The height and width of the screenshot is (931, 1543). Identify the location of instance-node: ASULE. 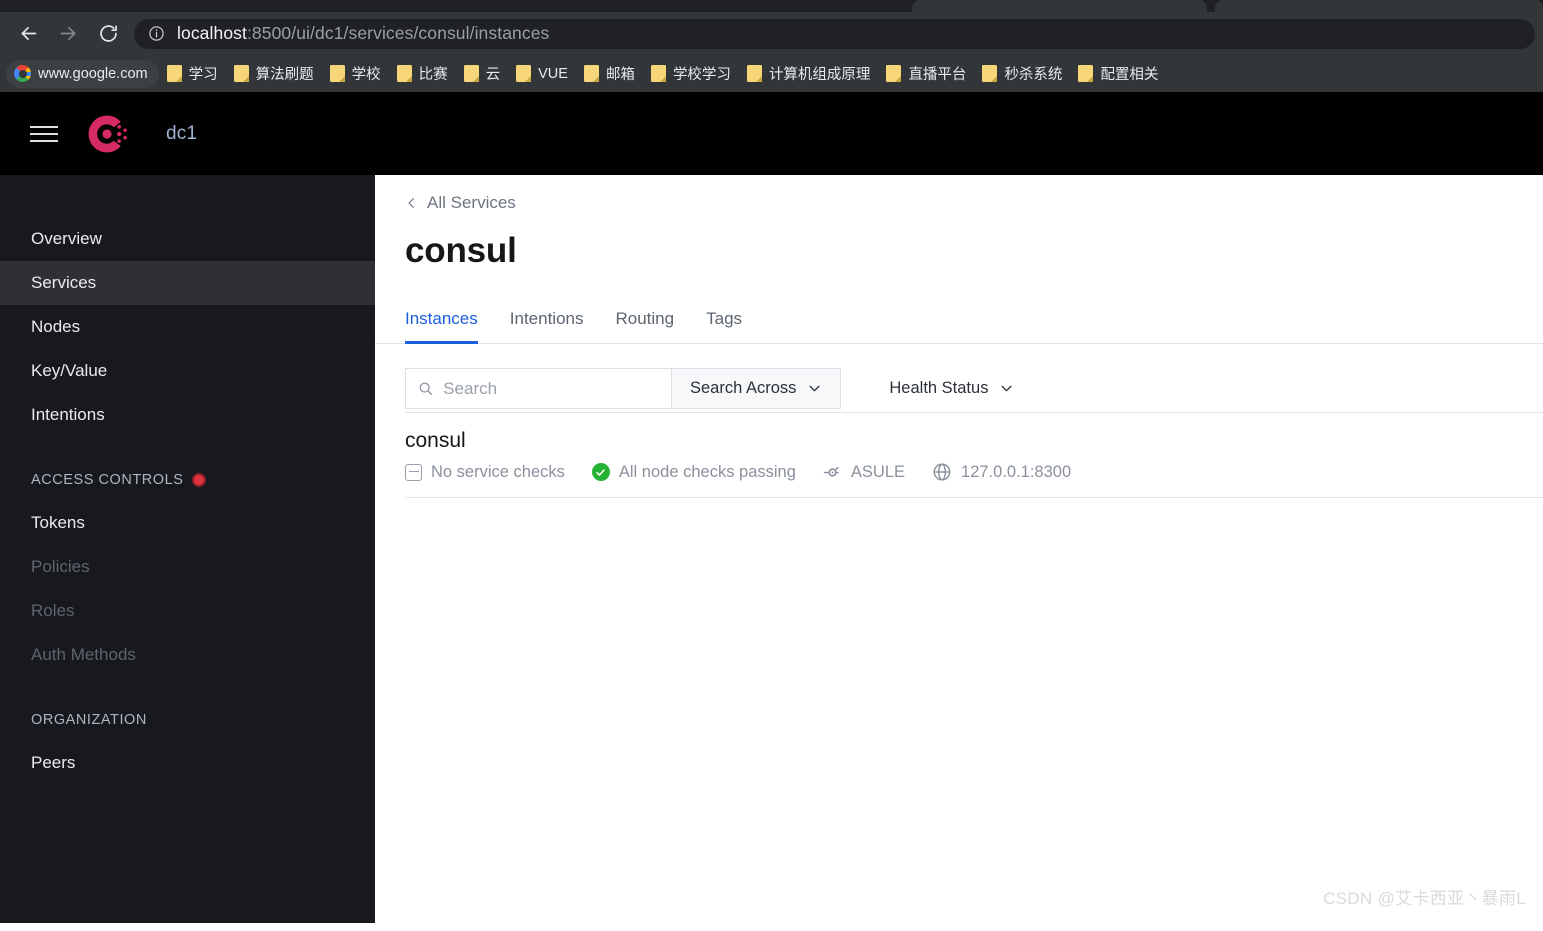
(864, 472).